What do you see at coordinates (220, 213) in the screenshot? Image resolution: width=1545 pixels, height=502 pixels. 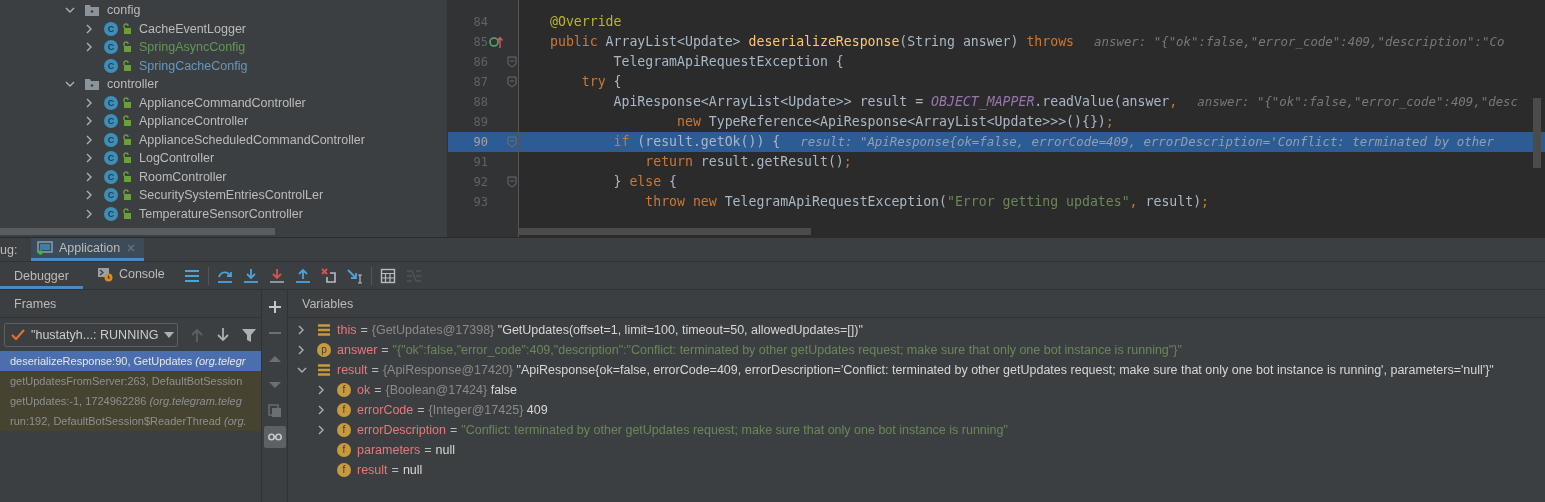 I see `tree-item: TemperatureSensorController` at bounding box center [220, 213].